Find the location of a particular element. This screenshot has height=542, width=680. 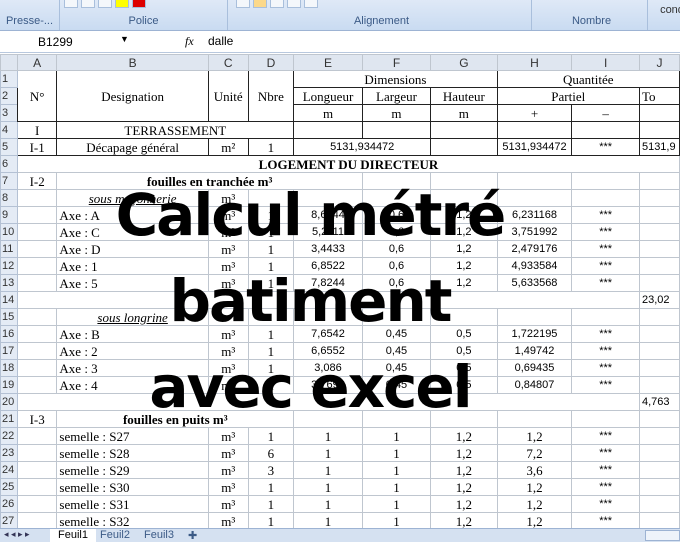

chevron-down-icon: ▼ is located at coordinates (124, 39).